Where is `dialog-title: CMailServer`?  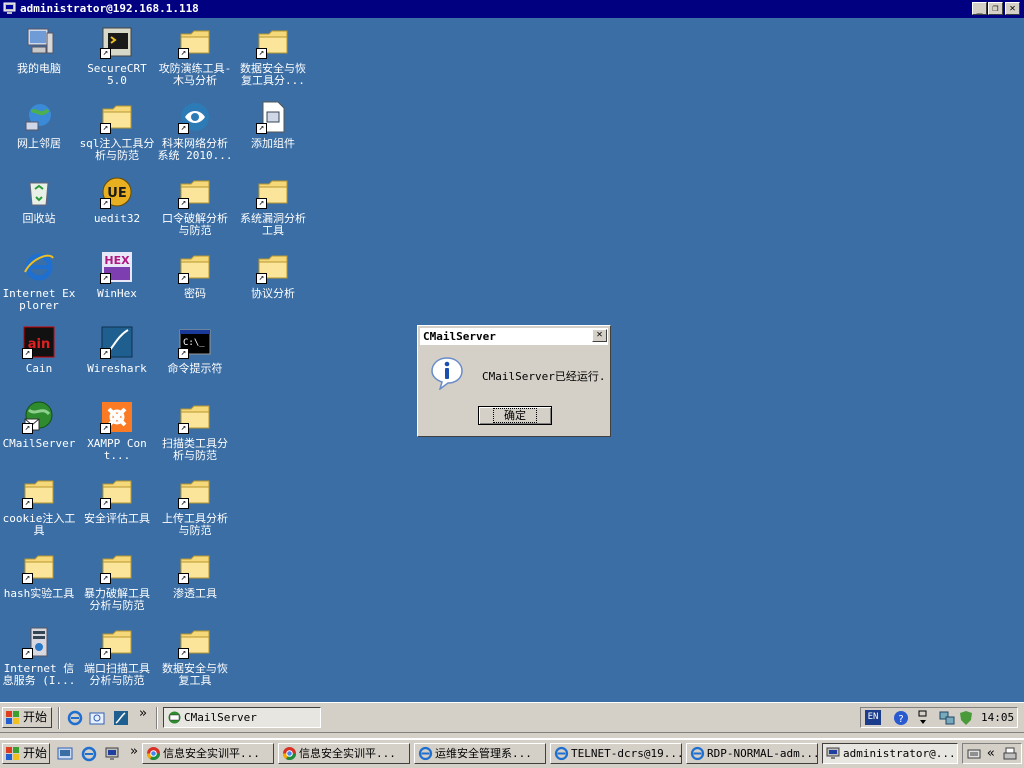
dialog-title: CMailServer is located at coordinates (514, 336).